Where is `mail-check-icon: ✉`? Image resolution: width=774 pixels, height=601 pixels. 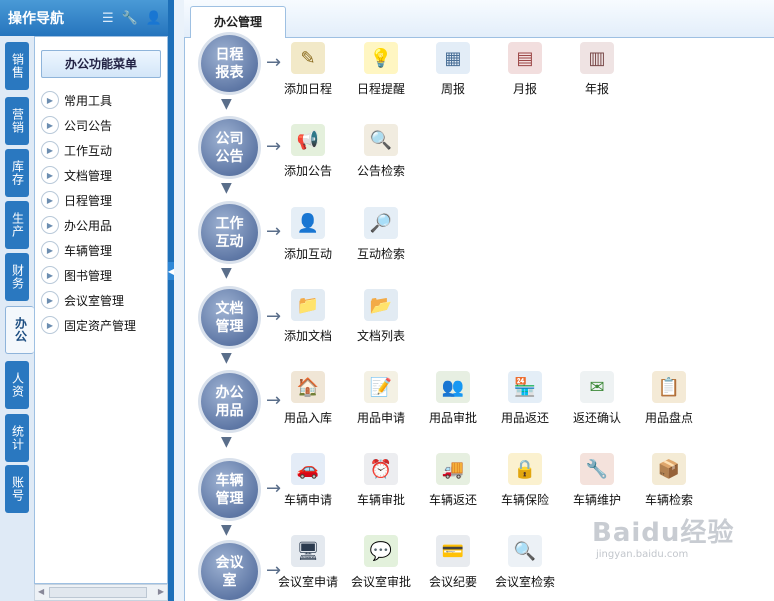
mail-check-icon: ✉ is located at coordinates (597, 387).